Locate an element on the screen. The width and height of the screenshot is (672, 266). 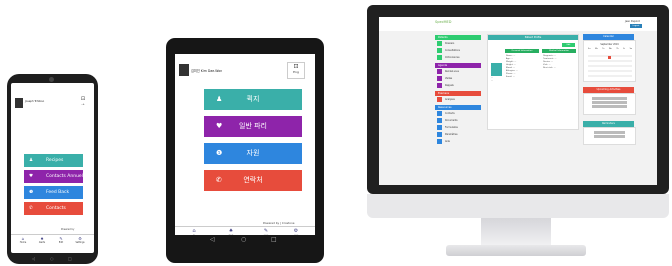
nav-label: Alerts is located at coordinates (42, 242).